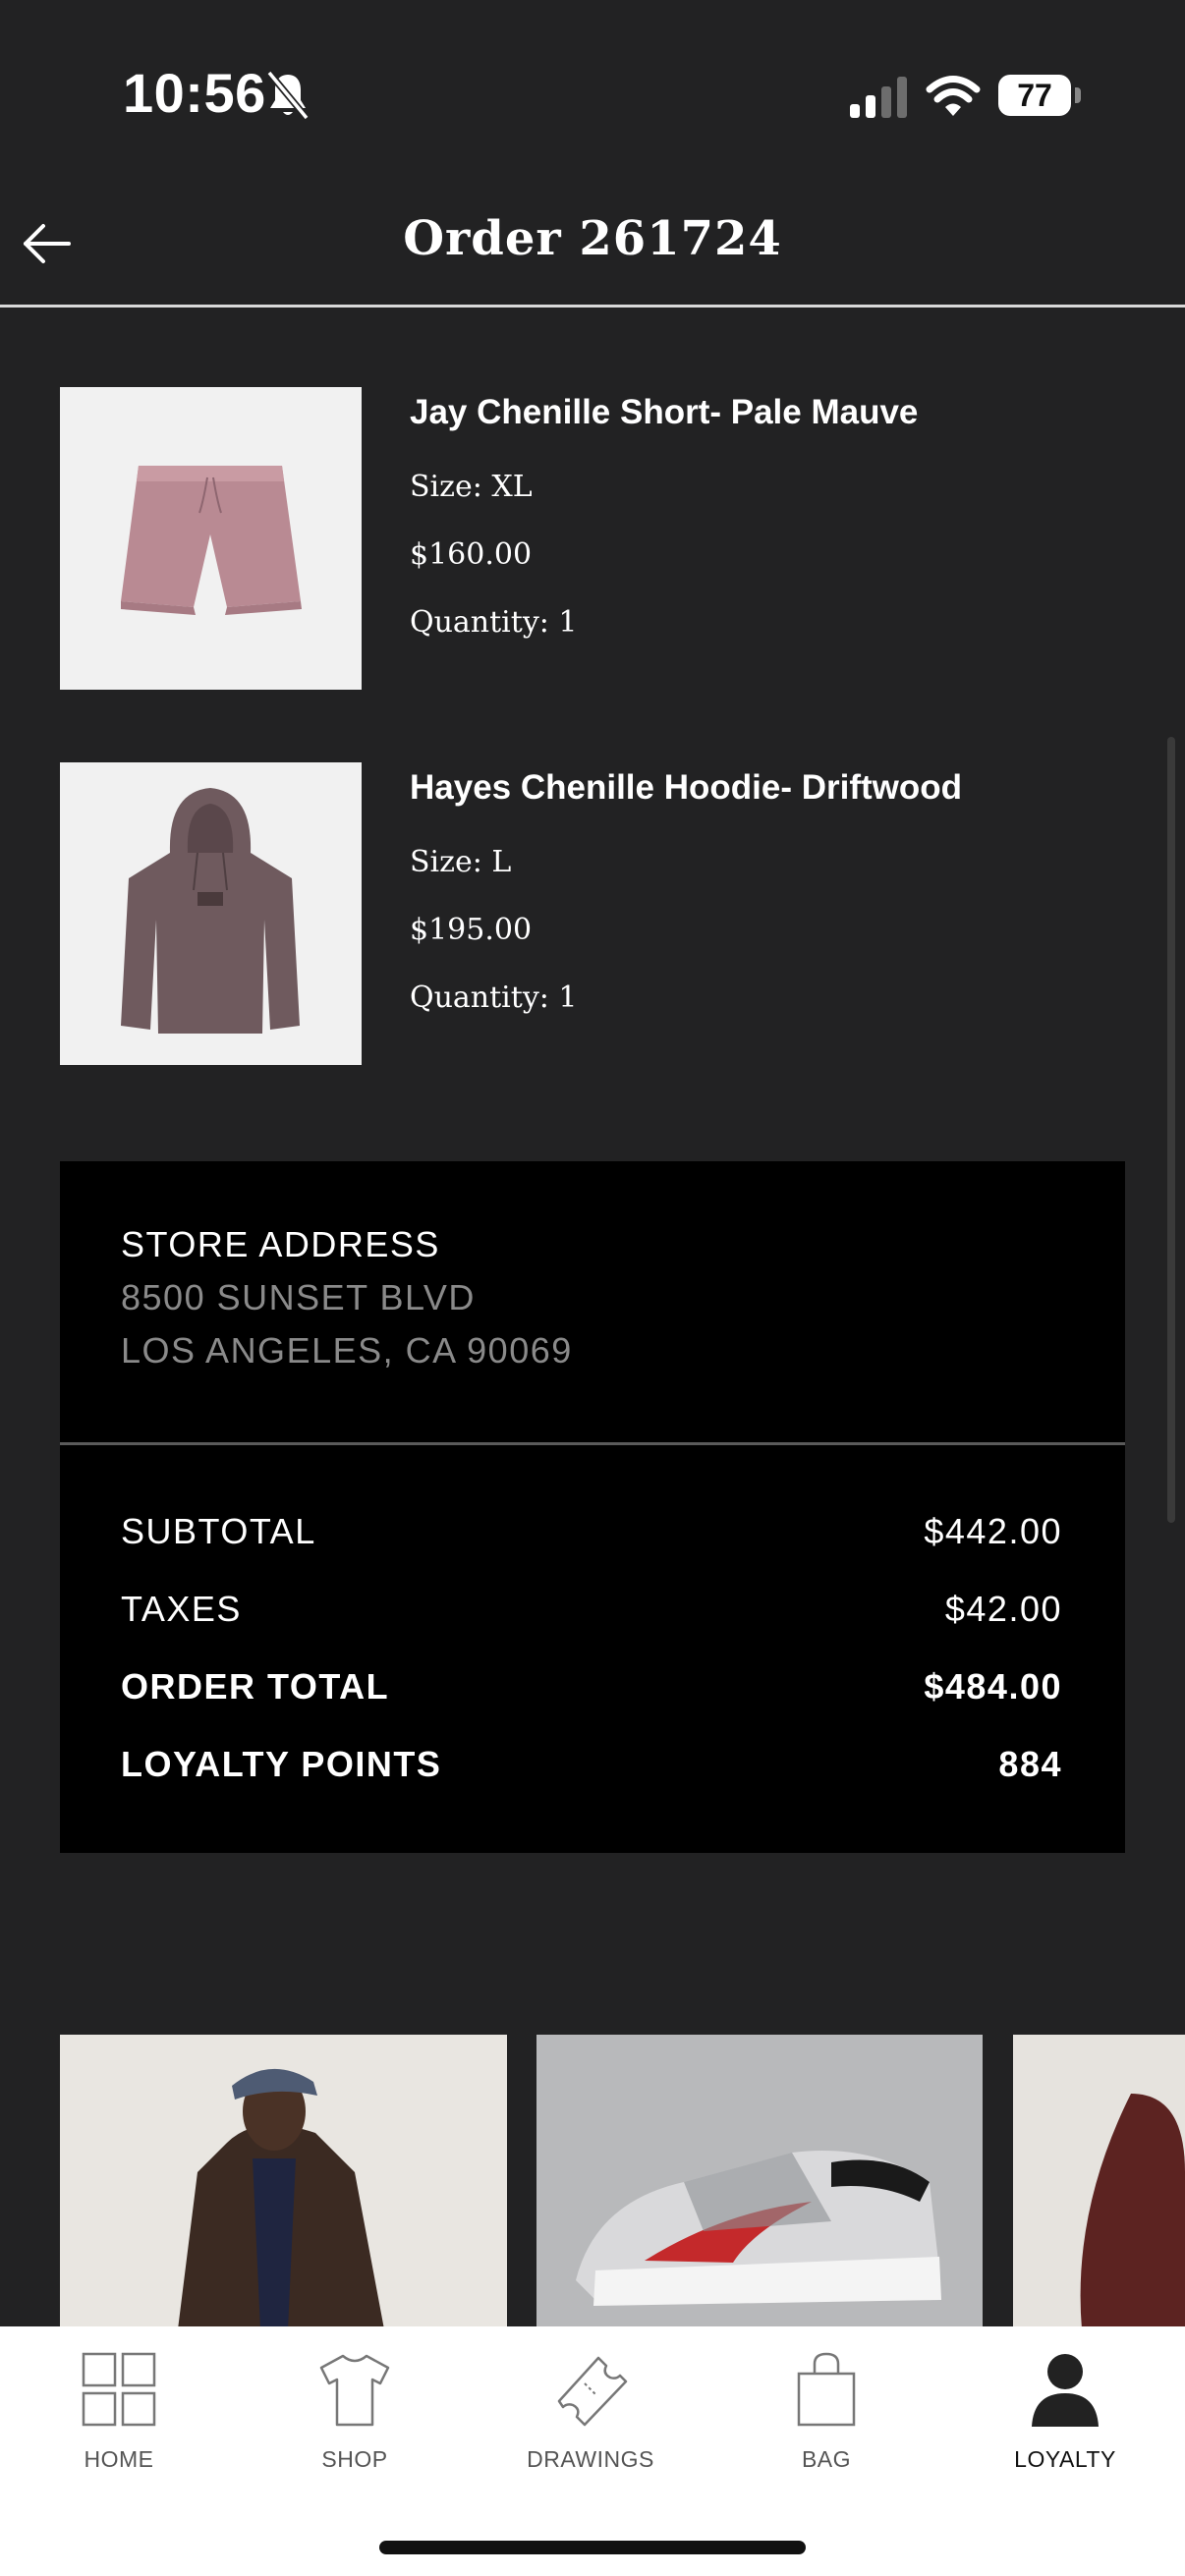 This screenshot has height=2576, width=1185. Describe the element at coordinates (993, 1531) in the screenshot. I see `subtotal-value: $442.00` at that location.